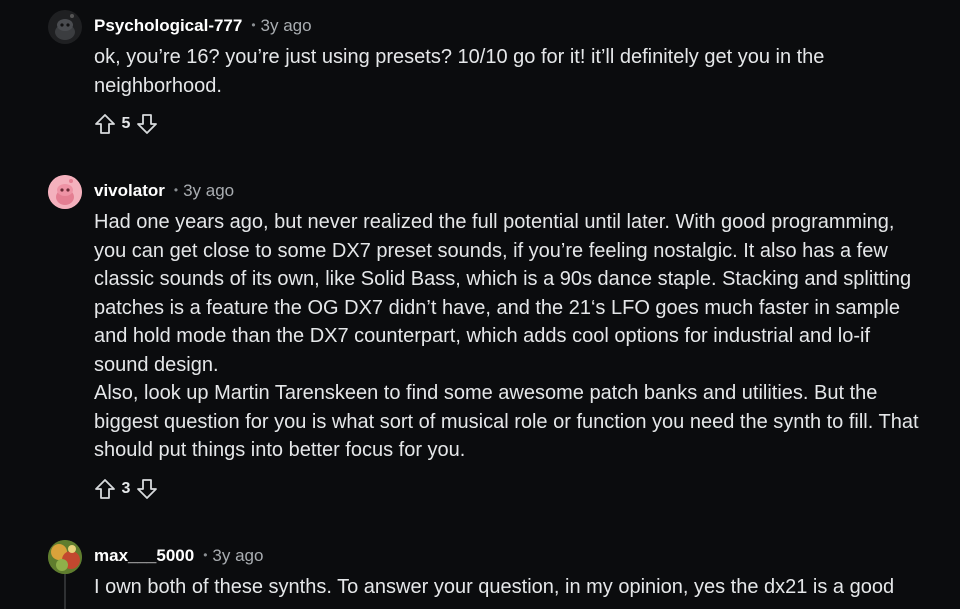 The height and width of the screenshot is (609, 960). I want to click on comment-meta: max___5000 • 3y ago, so click(178, 556).